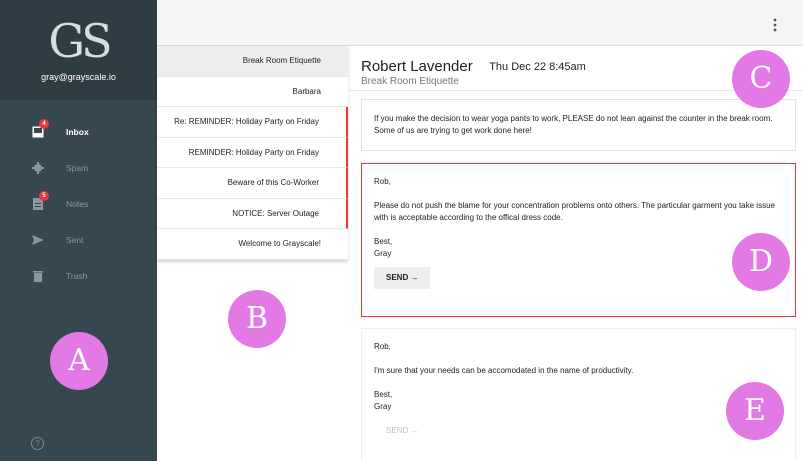 The image size is (803, 461). What do you see at coordinates (37, 443) in the screenshot?
I see `help-icon: ?` at bounding box center [37, 443].